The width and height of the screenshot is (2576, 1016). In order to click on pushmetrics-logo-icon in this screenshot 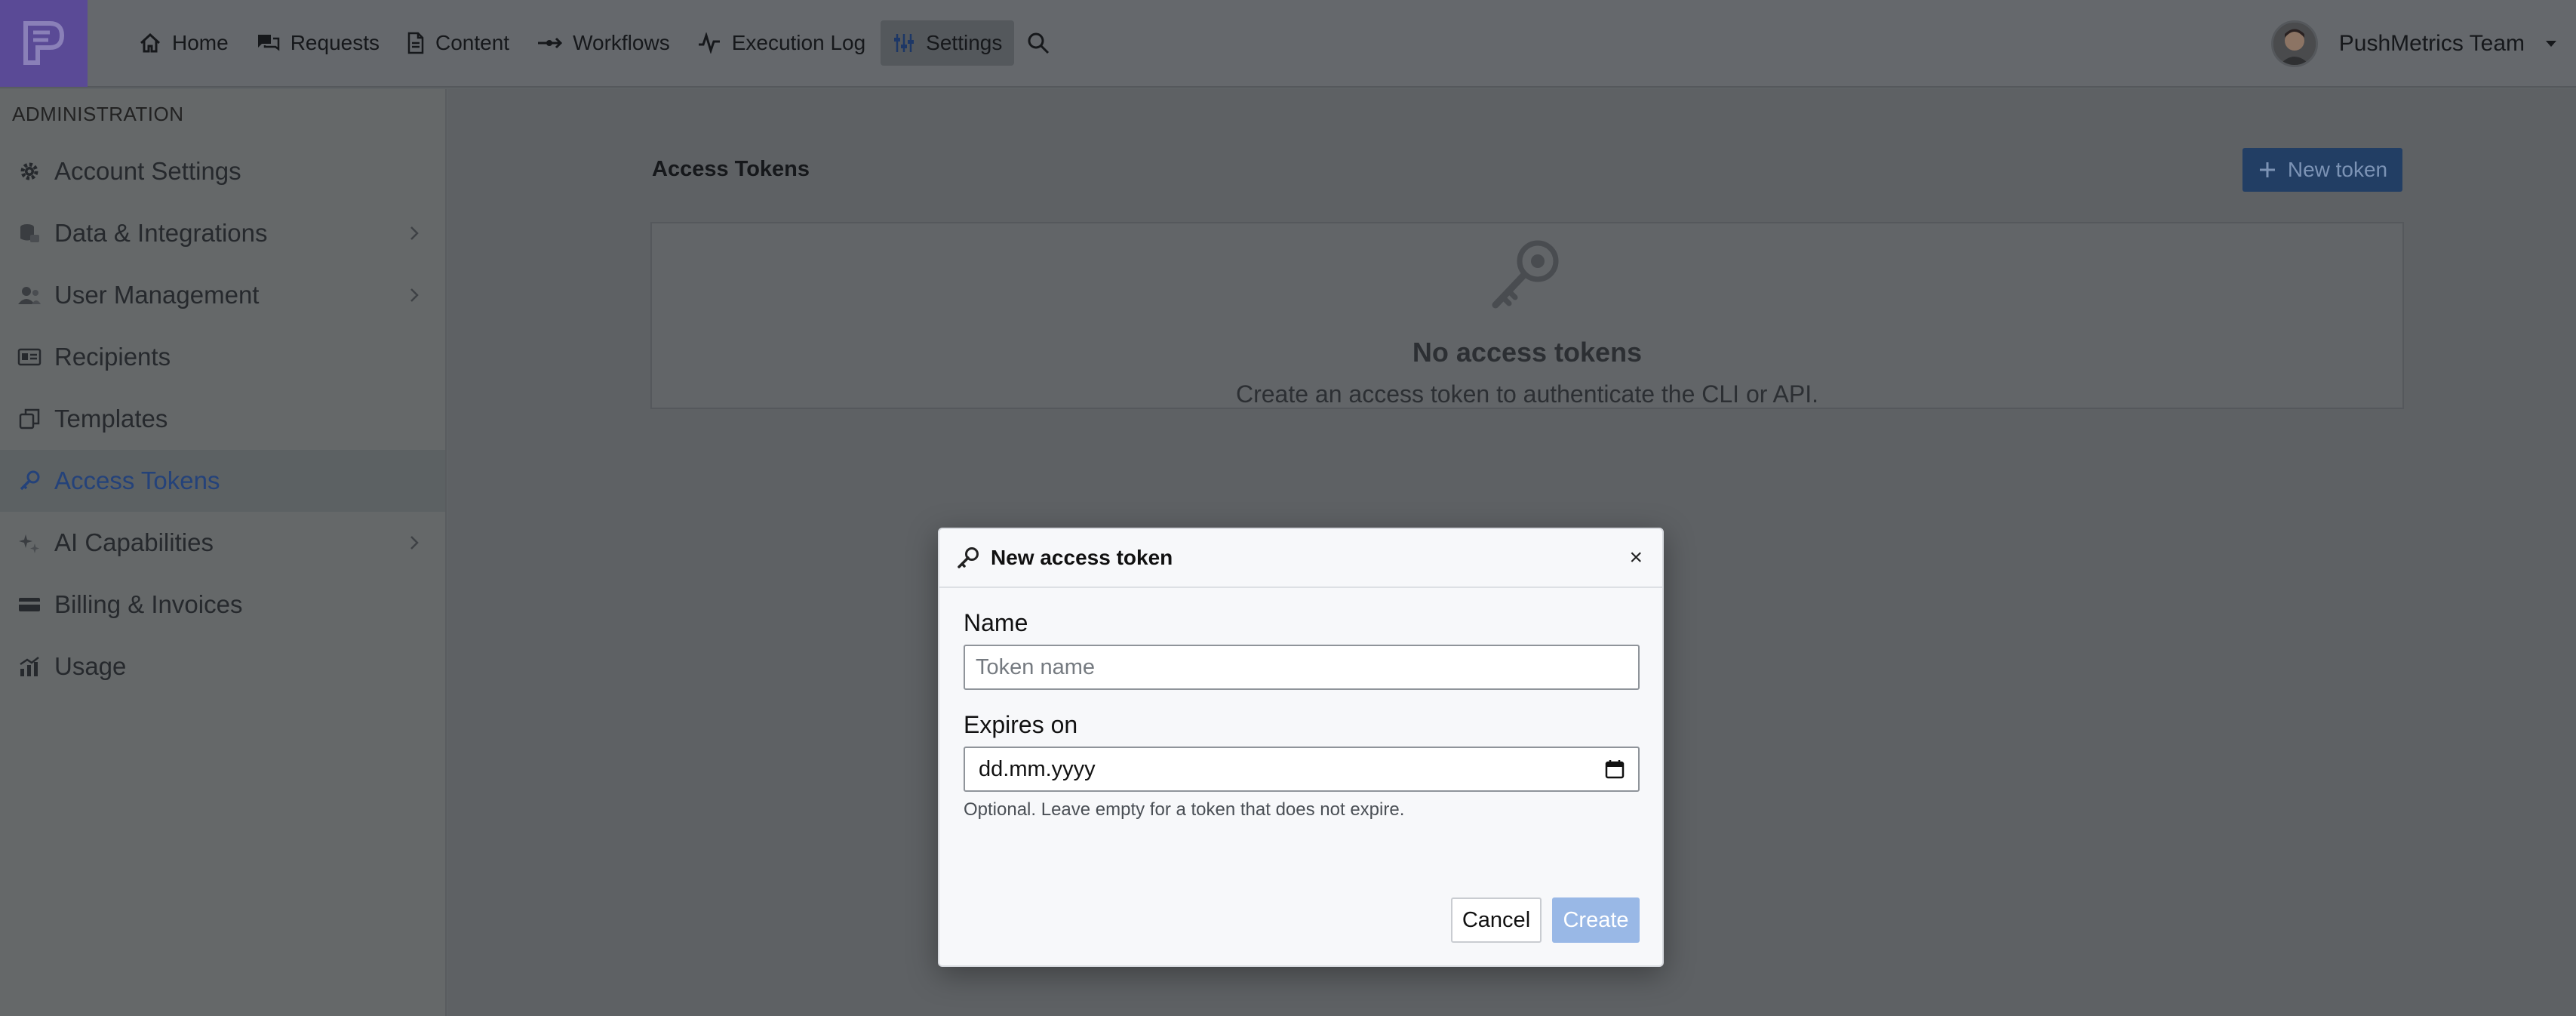, I will do `click(44, 43)`.